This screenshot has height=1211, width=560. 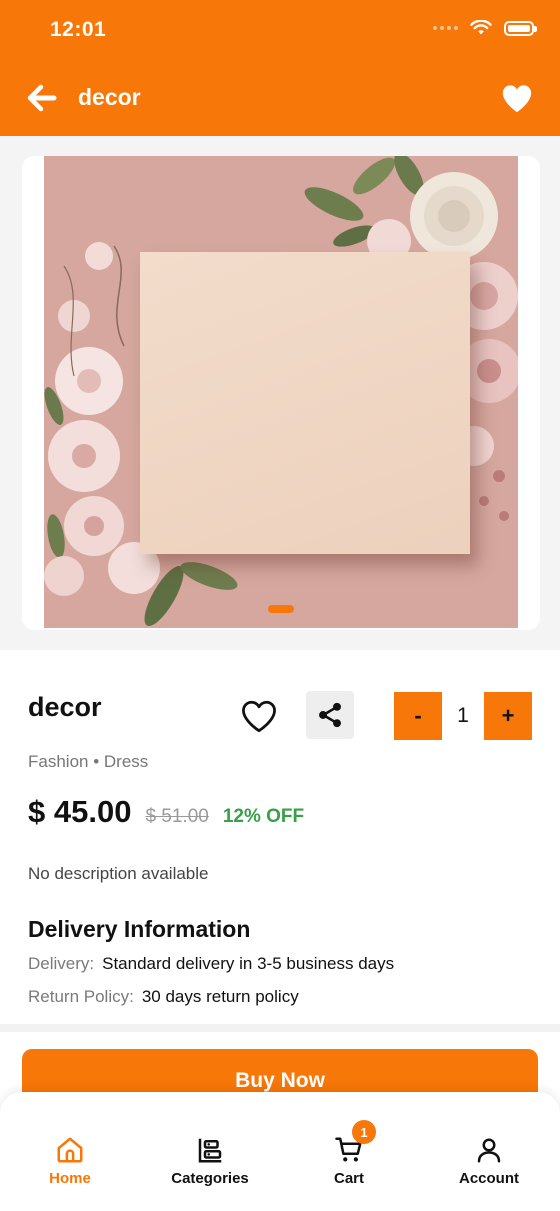 I want to click on delivery-value: Standard delivery in 3-5 business days, so click(x=248, y=963).